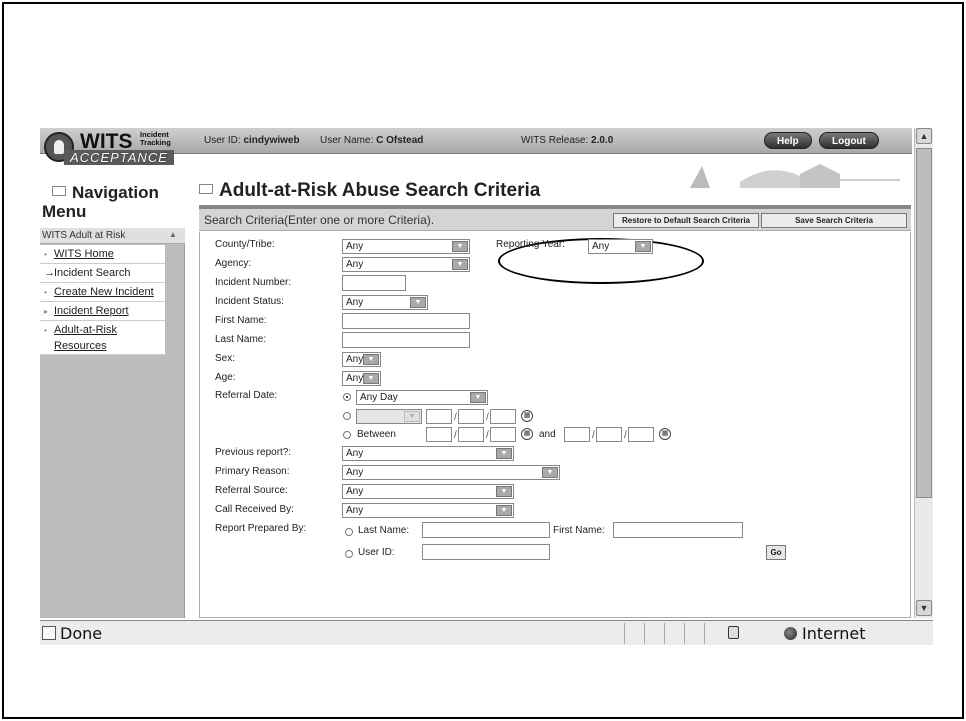 The height and width of the screenshot is (721, 966). What do you see at coordinates (422, 397) in the screenshot?
I see `referral-date-select: Any Day ▼` at bounding box center [422, 397].